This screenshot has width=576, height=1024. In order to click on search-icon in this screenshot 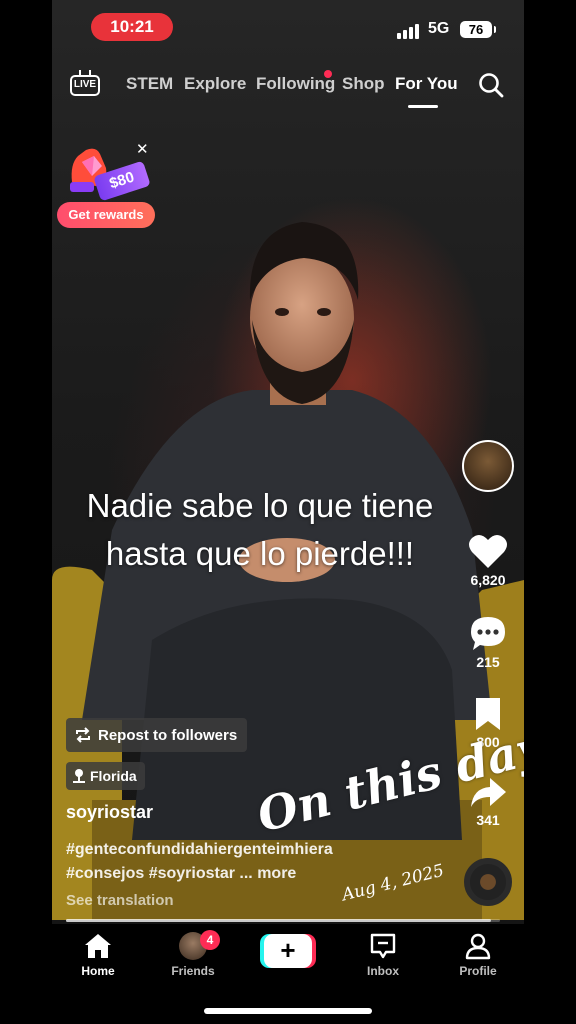, I will do `click(491, 85)`.